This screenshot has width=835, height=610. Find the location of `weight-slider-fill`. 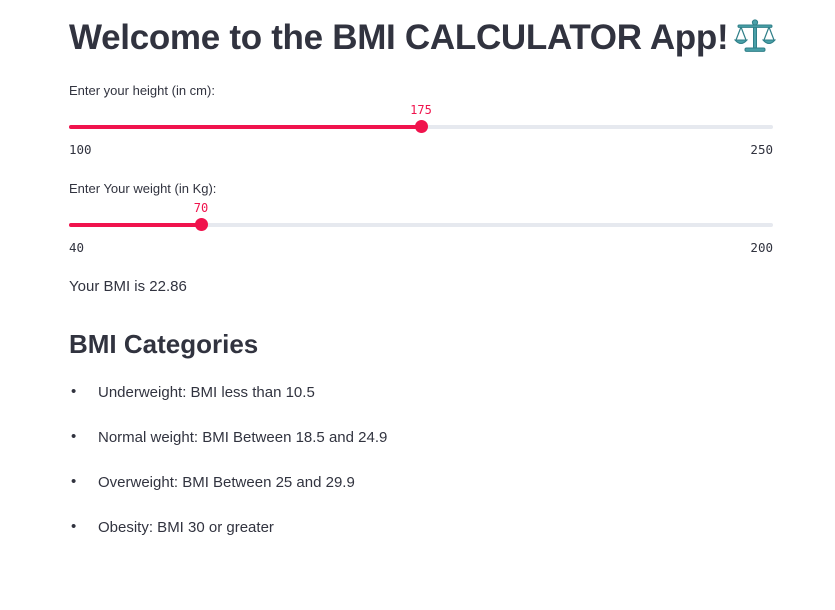

weight-slider-fill is located at coordinates (135, 225).